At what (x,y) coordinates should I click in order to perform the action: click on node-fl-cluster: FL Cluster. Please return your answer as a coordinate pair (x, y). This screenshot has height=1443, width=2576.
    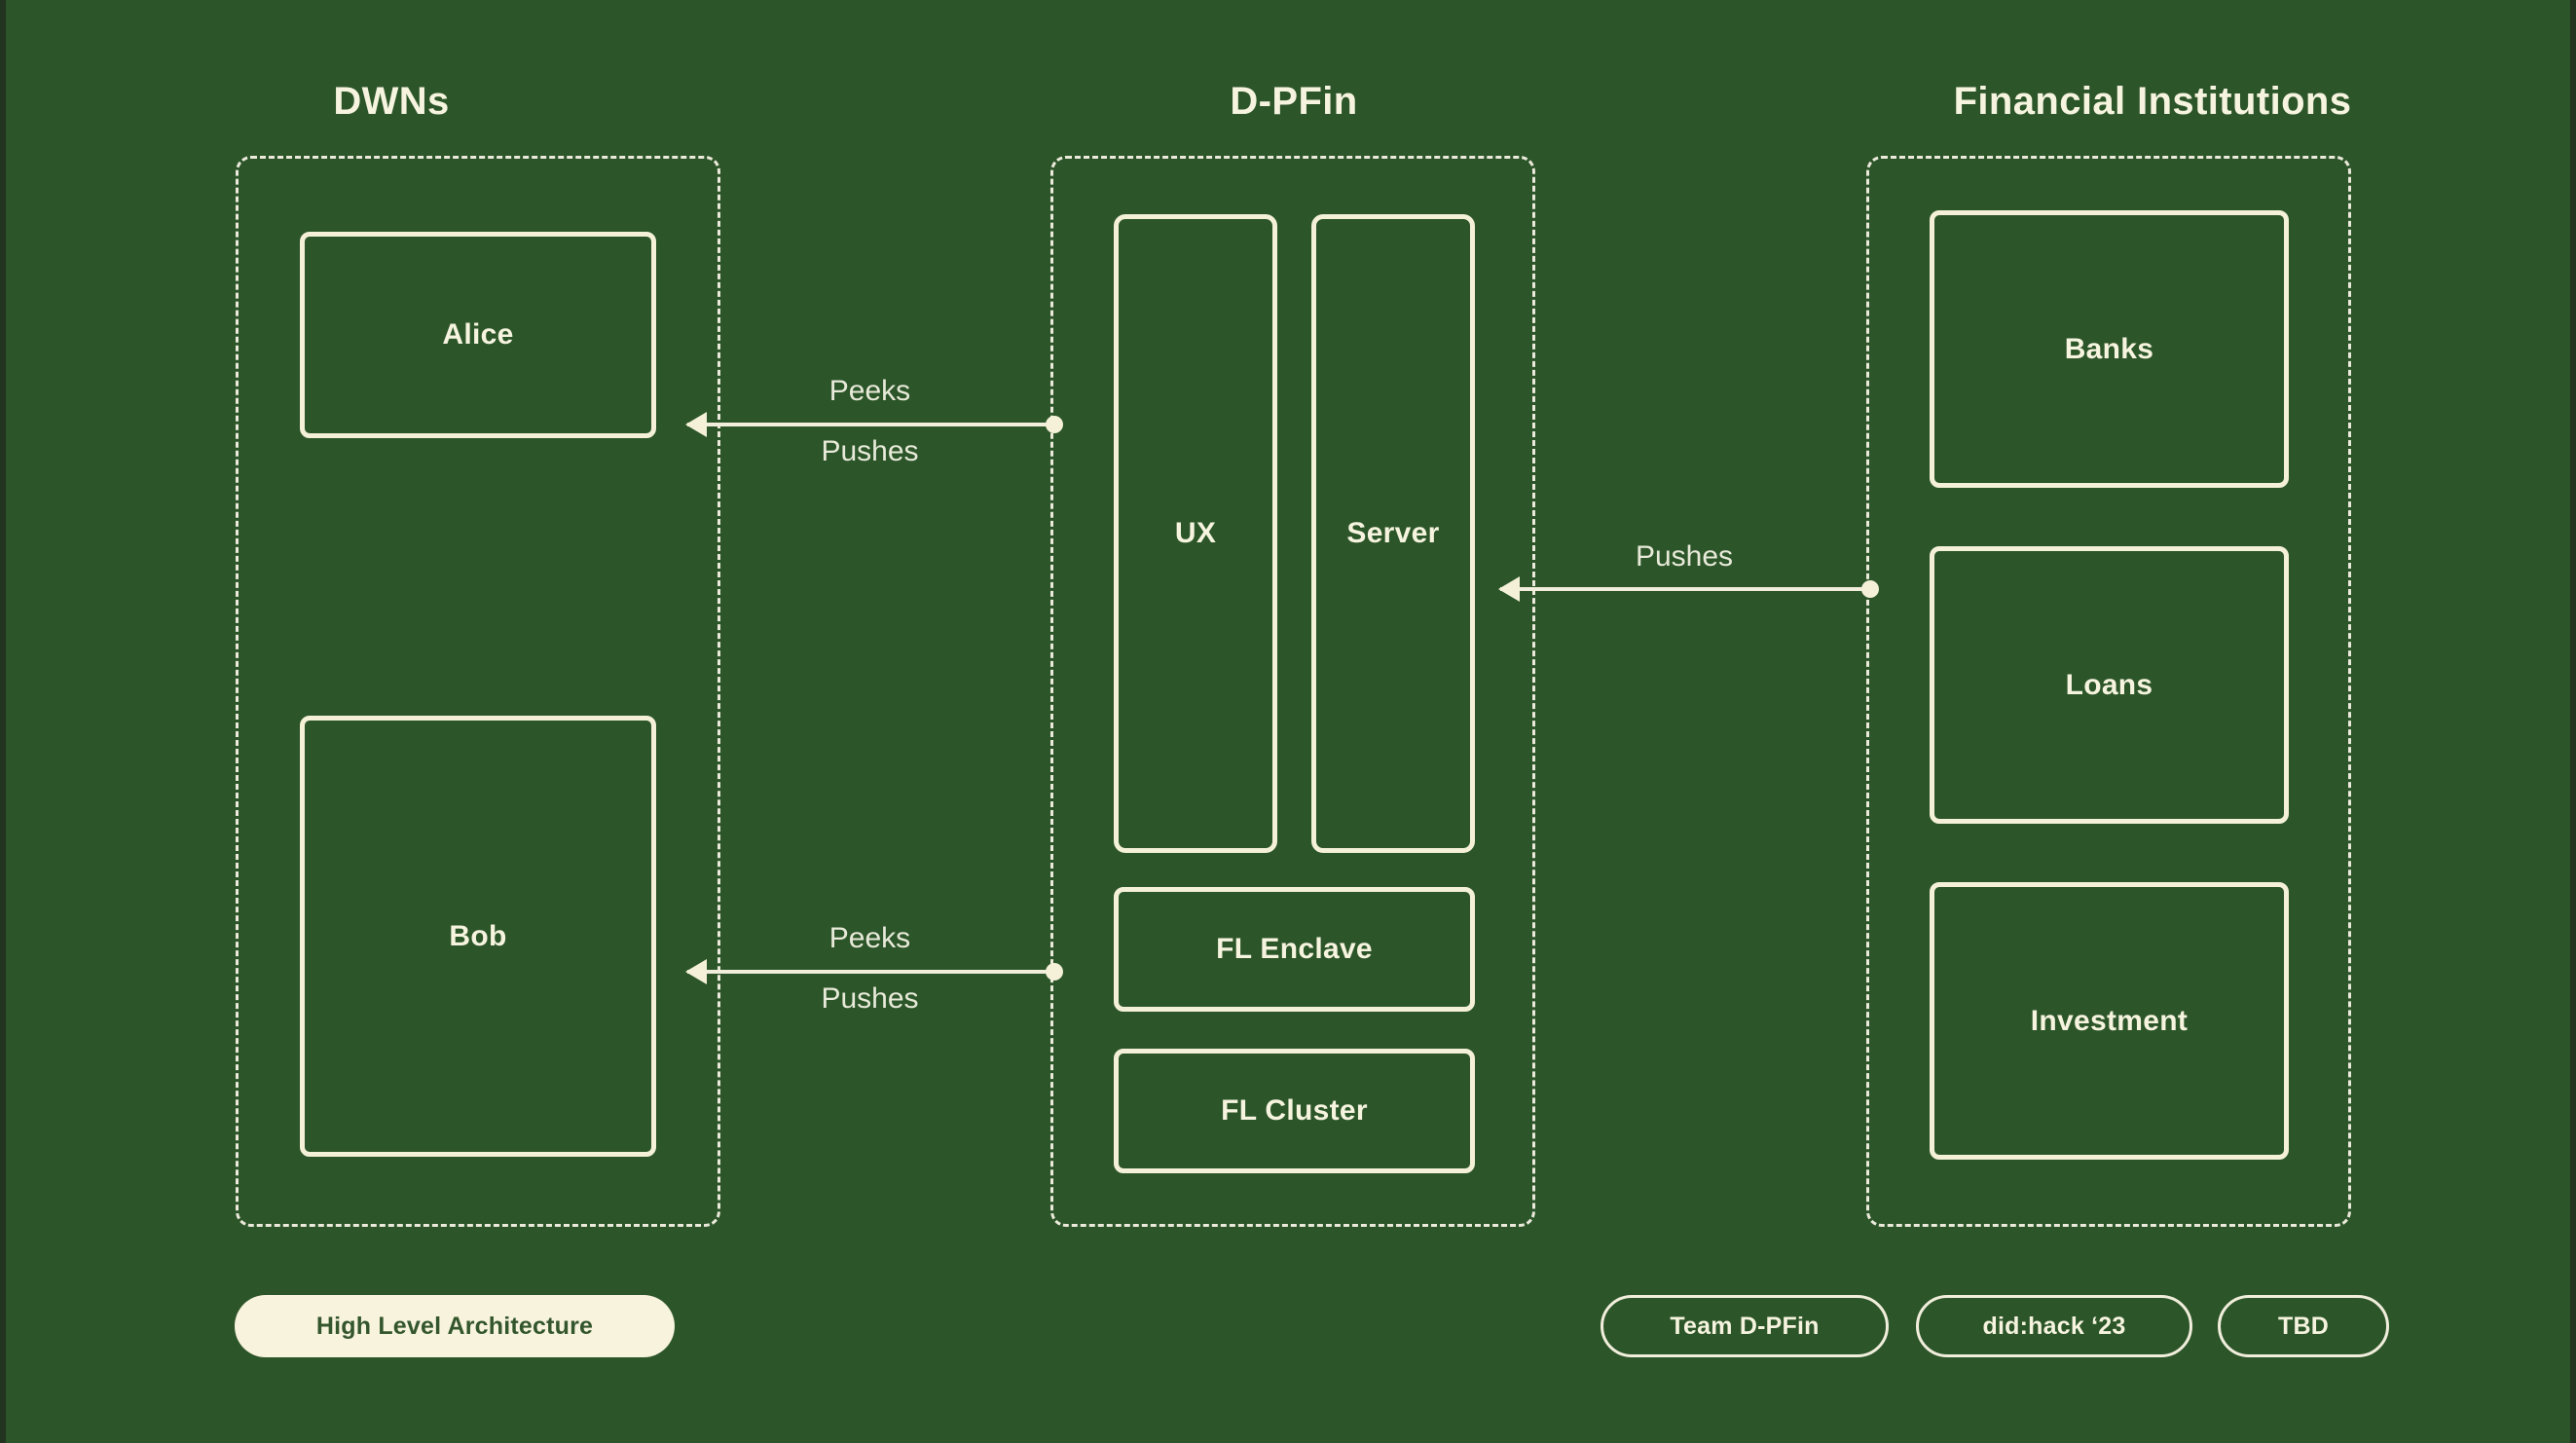
    Looking at the image, I should click on (1294, 1111).